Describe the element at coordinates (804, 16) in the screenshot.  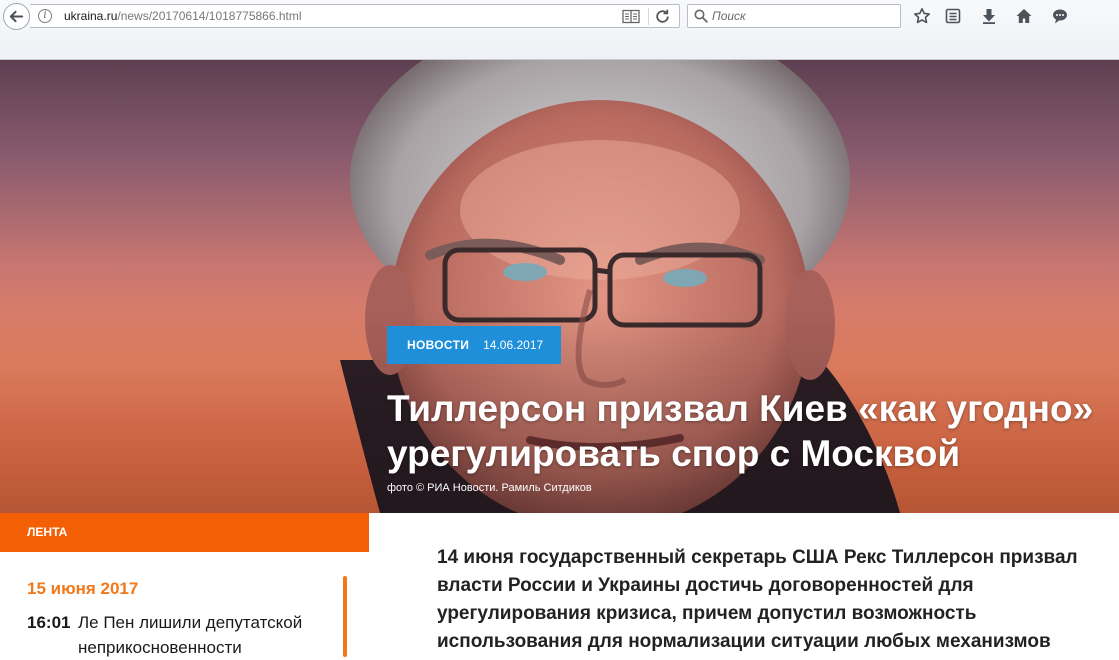
I see `search-input` at that location.